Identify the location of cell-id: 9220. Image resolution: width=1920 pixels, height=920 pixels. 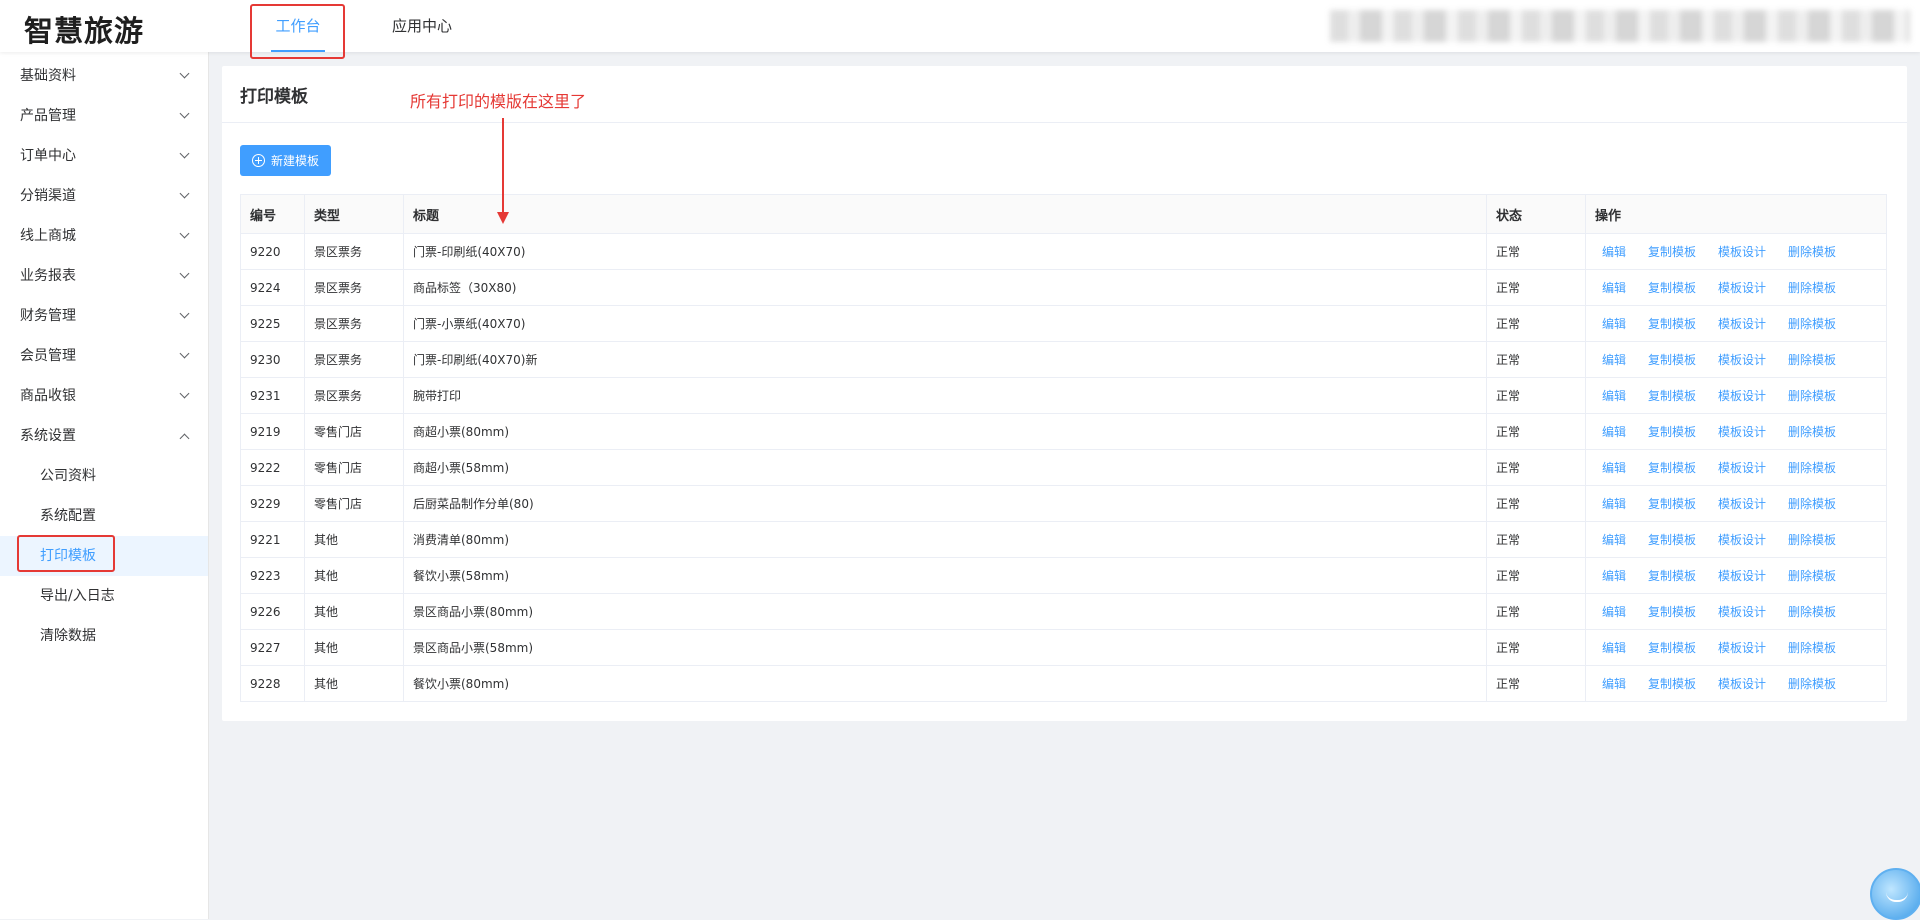
(272, 251).